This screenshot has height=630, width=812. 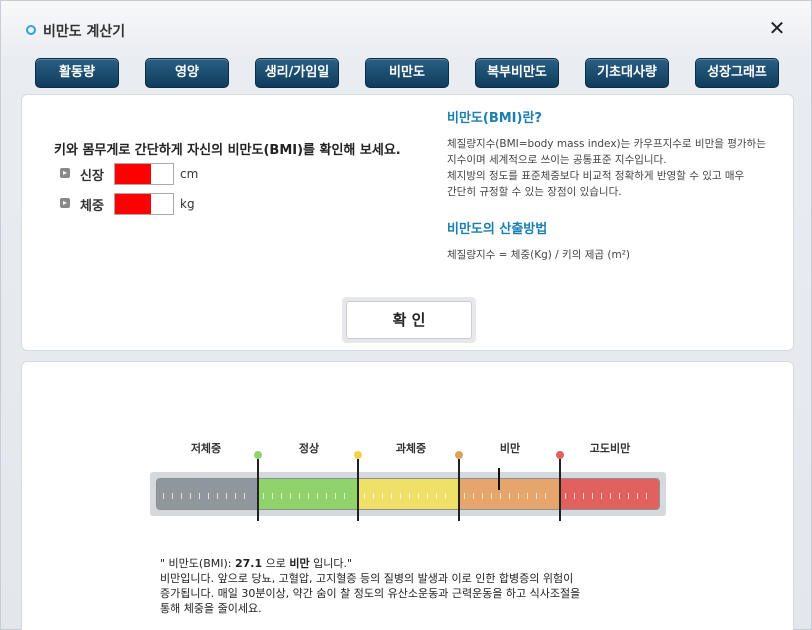 What do you see at coordinates (211, 608) in the screenshot?
I see `result-advice-line: 통해 체중을 줄이세요.` at bounding box center [211, 608].